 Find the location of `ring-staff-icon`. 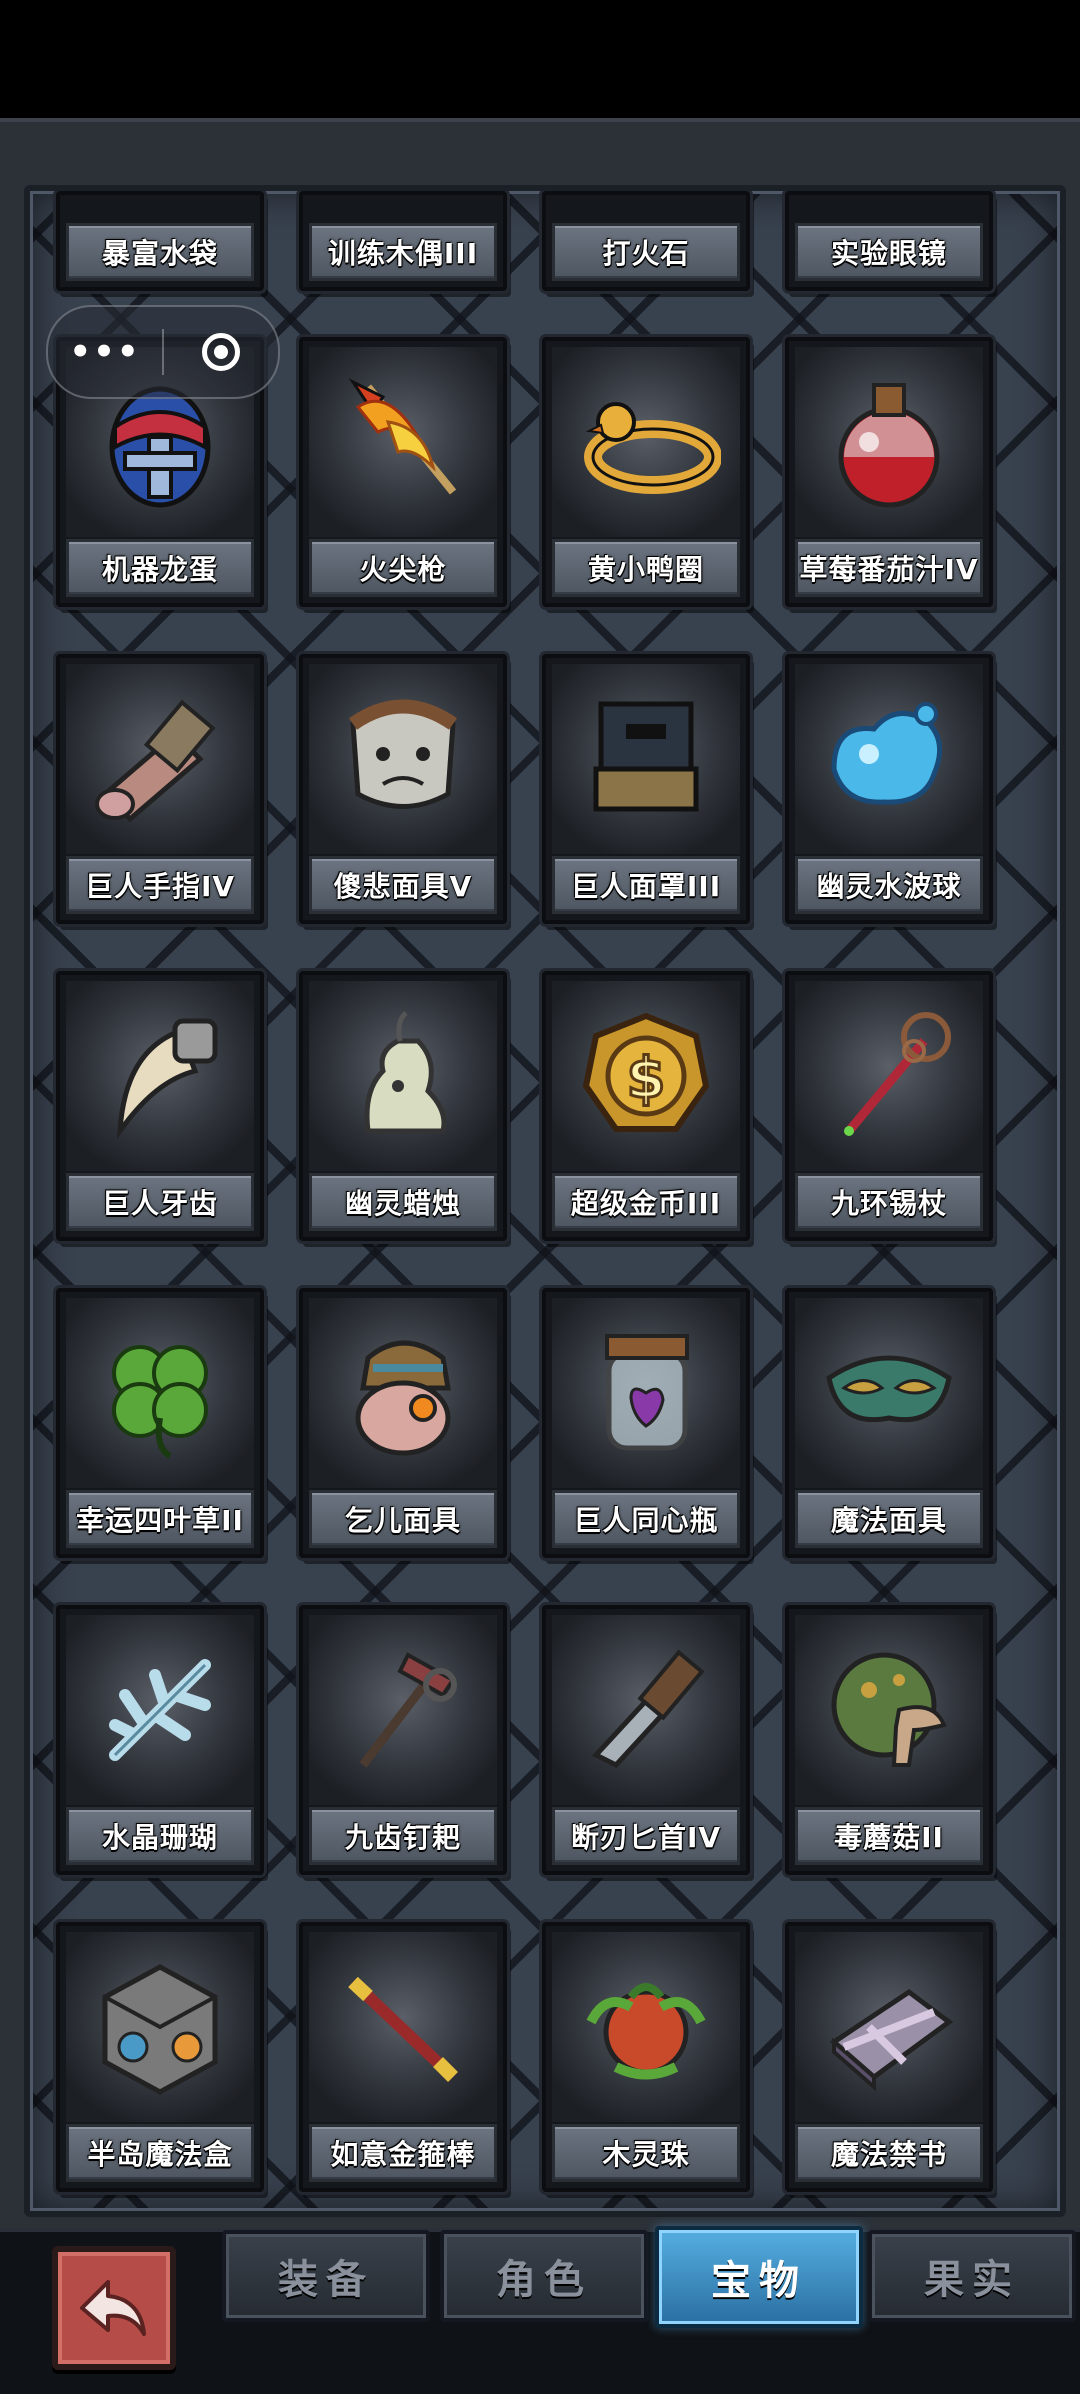

ring-staff-icon is located at coordinates (889, 1076).